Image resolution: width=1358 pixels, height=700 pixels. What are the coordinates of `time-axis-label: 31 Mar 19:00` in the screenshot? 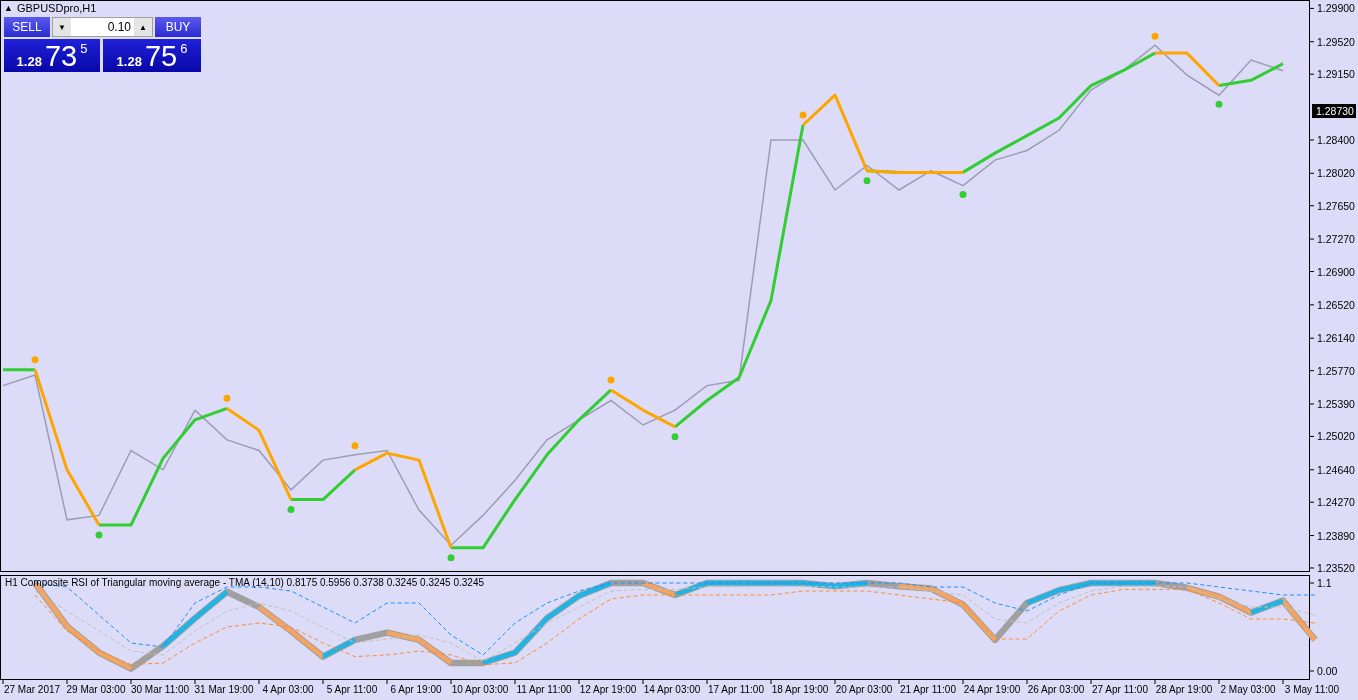 It's located at (224, 689).